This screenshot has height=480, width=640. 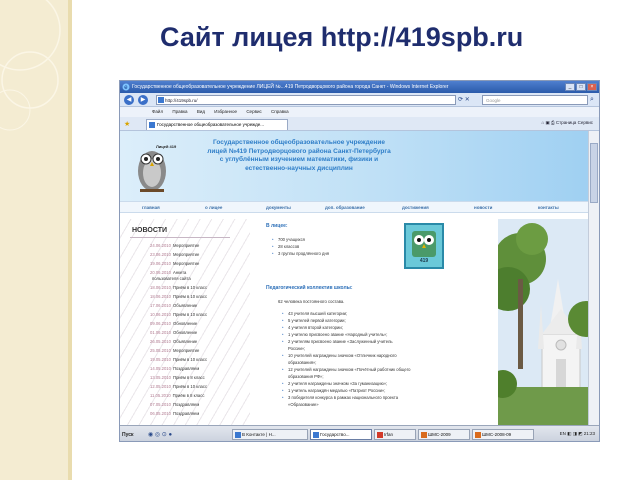 What do you see at coordinates (574, 433) in the screenshot?
I see `tray-icons: ◧ ◨ ◩` at bounding box center [574, 433].